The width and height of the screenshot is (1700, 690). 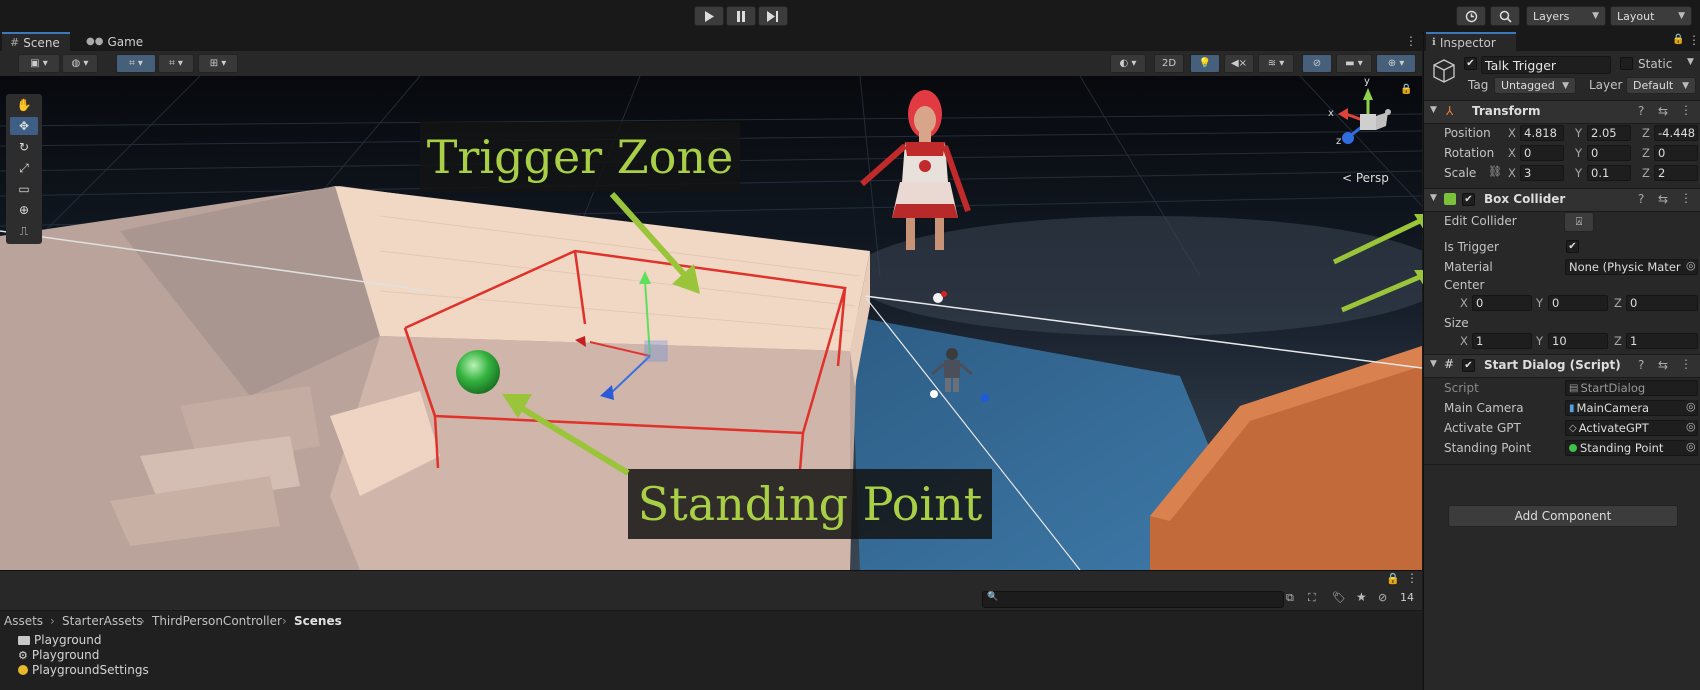 I want to click on gizmos-dropdown: ⊕ ▾, so click(x=1396, y=63).